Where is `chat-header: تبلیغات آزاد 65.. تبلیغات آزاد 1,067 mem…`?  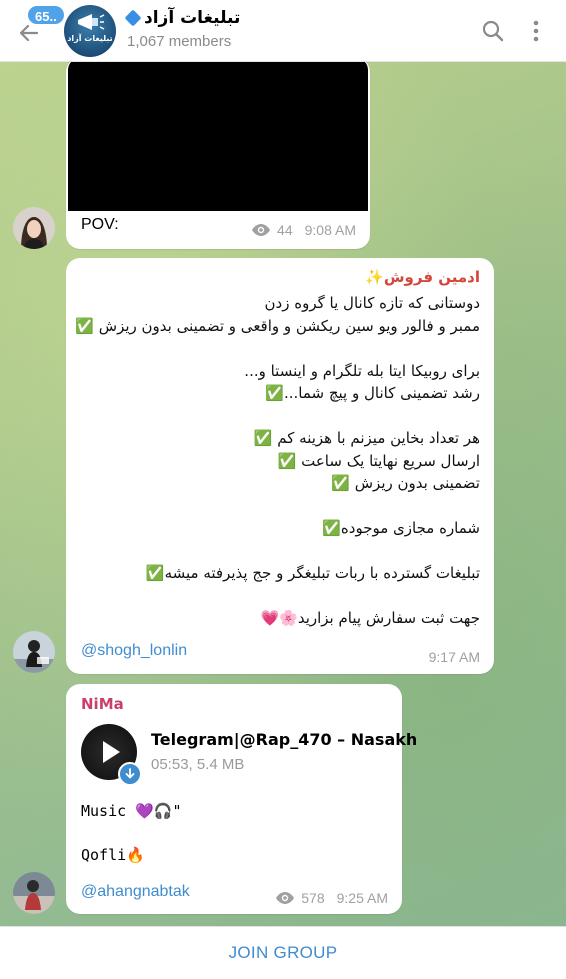
chat-header: تبلیغات آزاد 65.. تبلیغات آزاد 1,067 mem… is located at coordinates (283, 31).